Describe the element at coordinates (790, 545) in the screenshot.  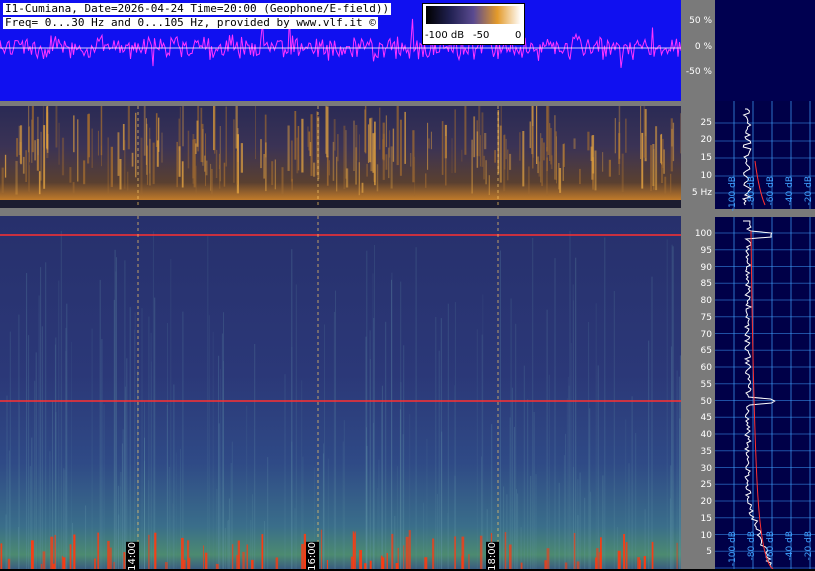
I see `profile-high-db-label: -40 dB` at that location.